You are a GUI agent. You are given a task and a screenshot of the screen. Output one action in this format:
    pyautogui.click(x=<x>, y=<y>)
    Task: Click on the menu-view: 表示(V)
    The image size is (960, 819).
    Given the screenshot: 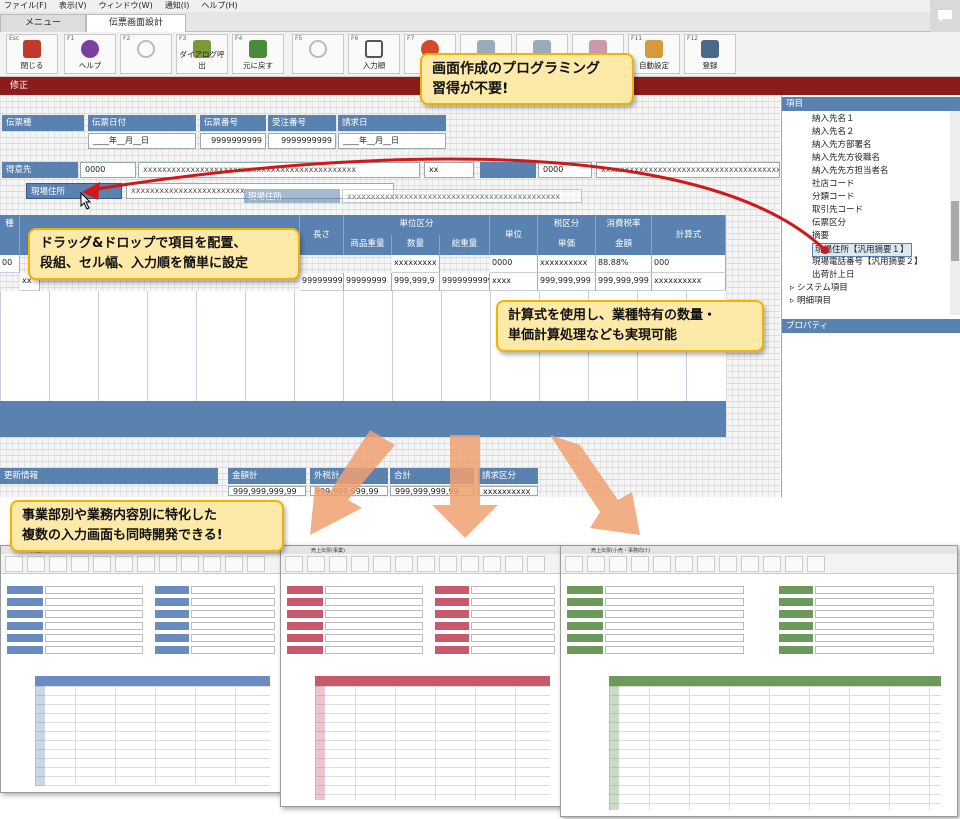 What is the action you would take?
    pyautogui.click(x=73, y=6)
    